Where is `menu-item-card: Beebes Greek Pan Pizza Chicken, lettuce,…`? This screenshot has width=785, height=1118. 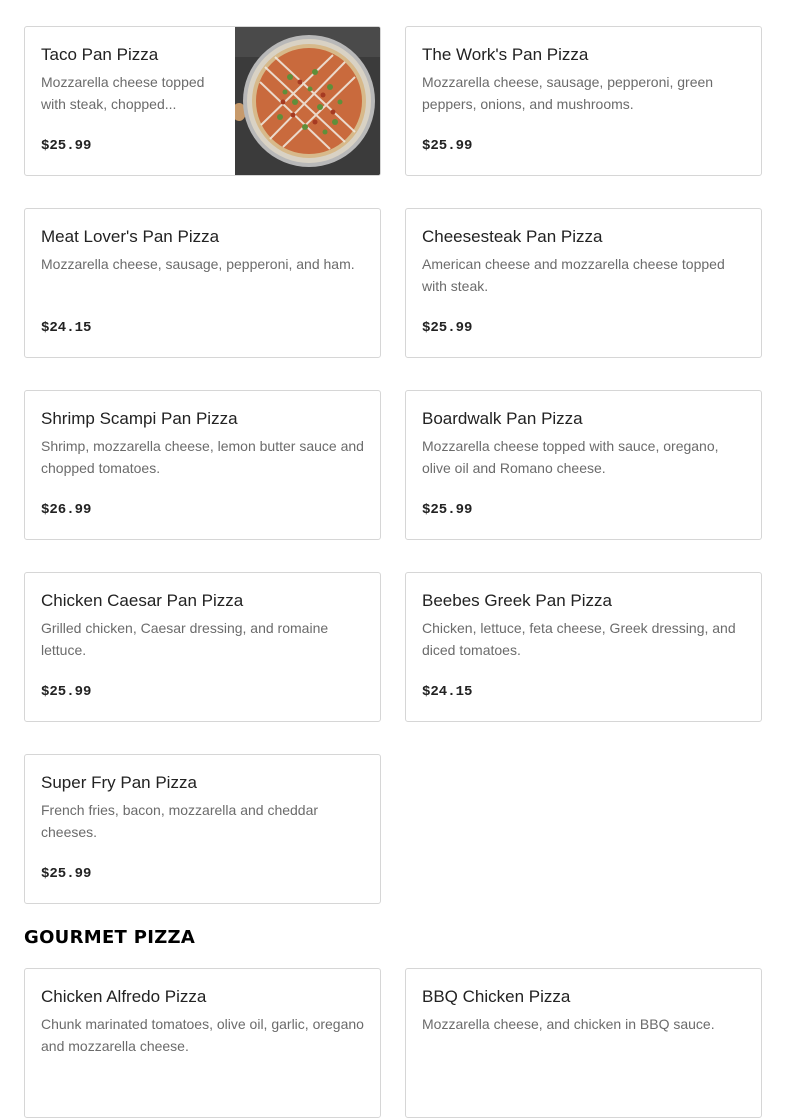 menu-item-card: Beebes Greek Pan Pizza Chicken, lettuce,… is located at coordinates (583, 647).